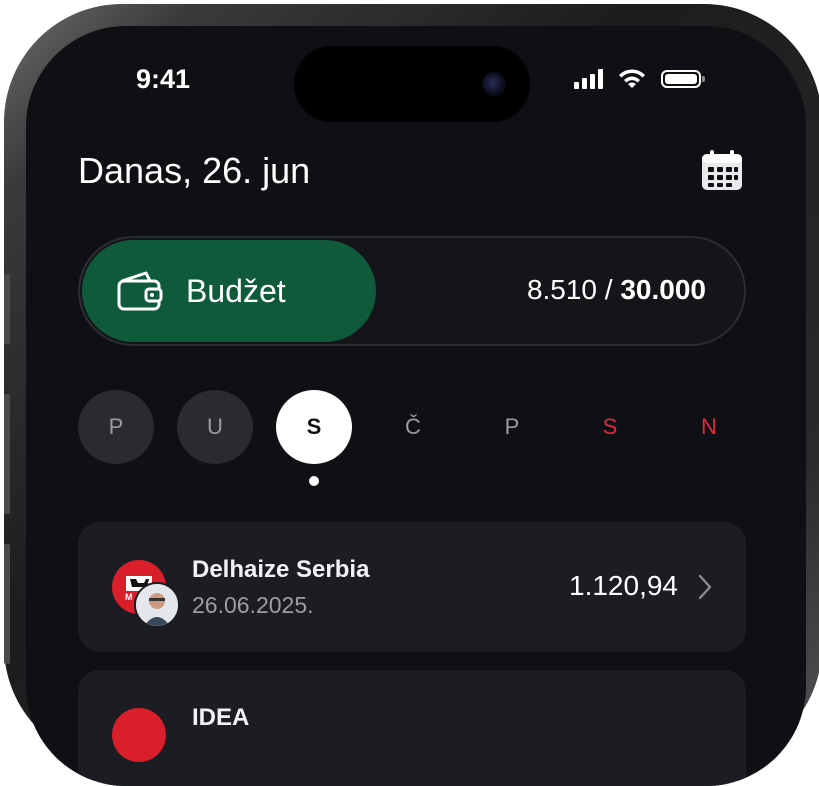 Image resolution: width=819 pixels, height=786 pixels. What do you see at coordinates (512, 427) in the screenshot?
I see `day-friday: P` at bounding box center [512, 427].